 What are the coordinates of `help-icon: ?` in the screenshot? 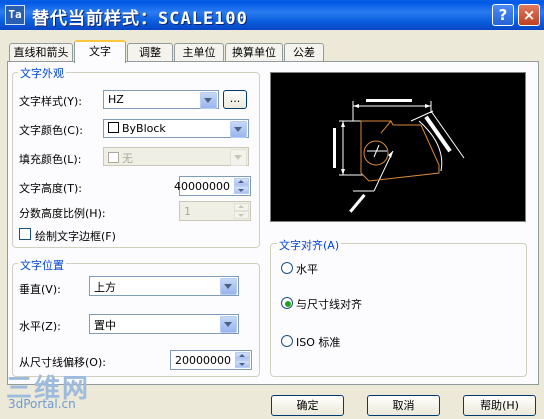 It's located at (503, 15).